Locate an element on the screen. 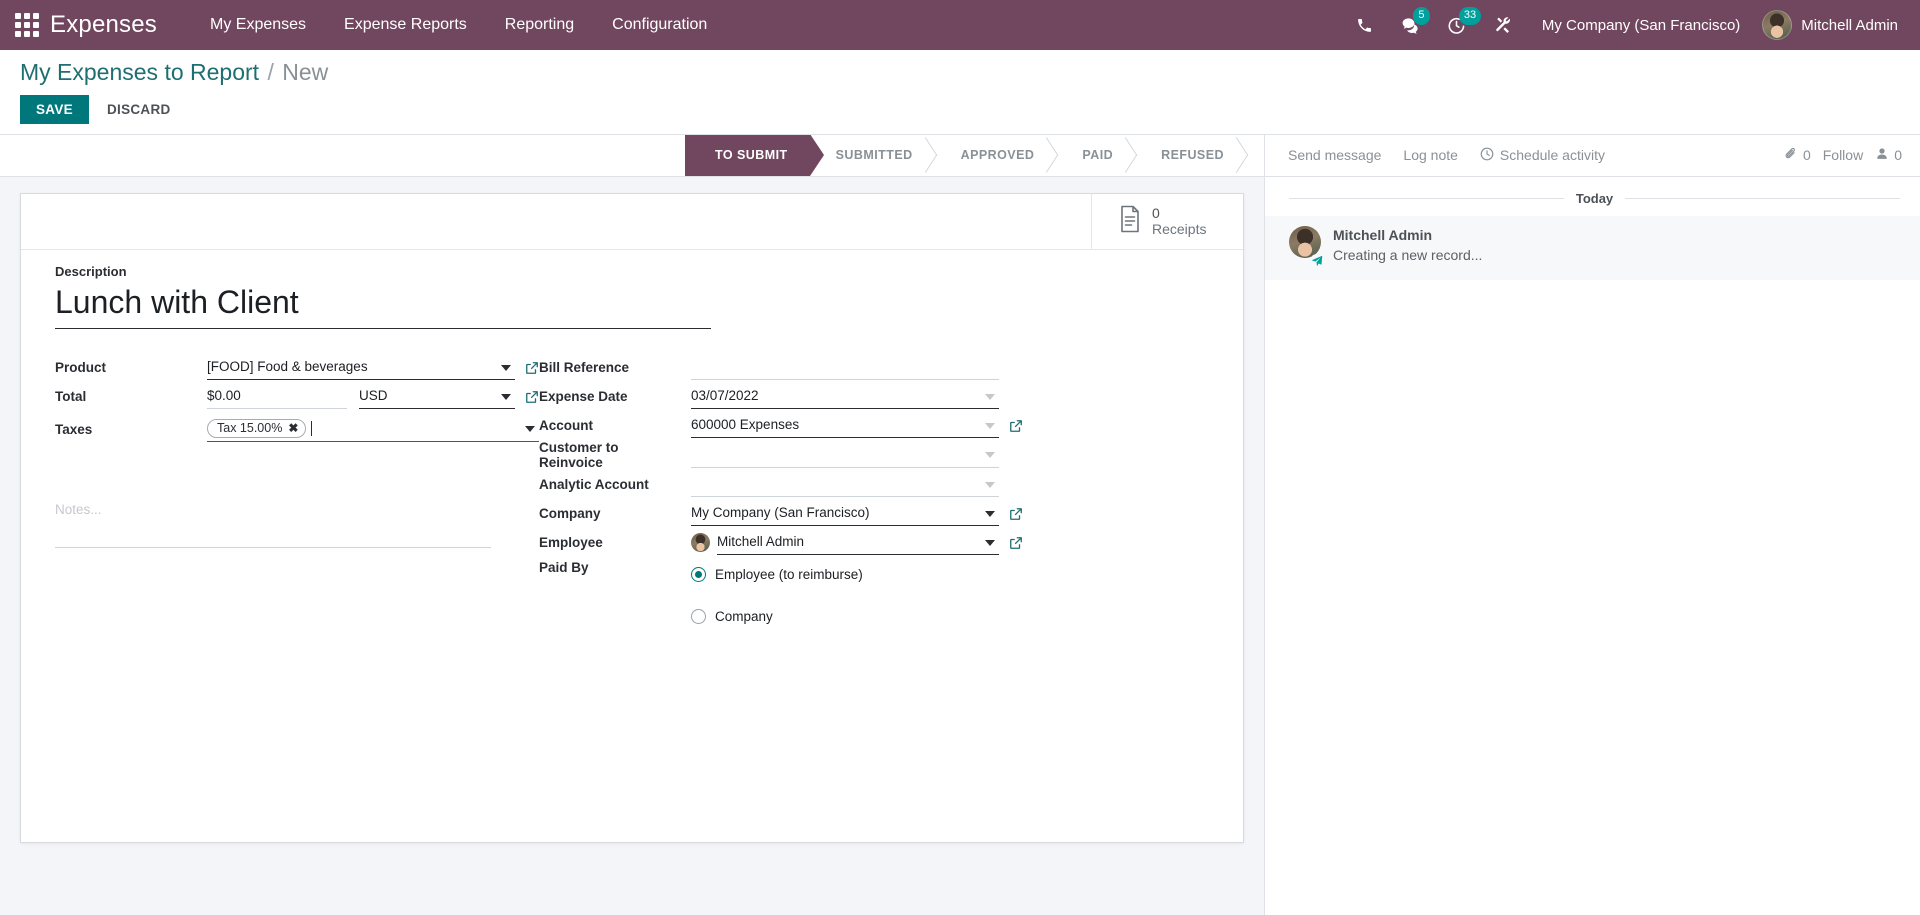 The image size is (1920, 915). status-approved: APPROVED is located at coordinates (996, 155).